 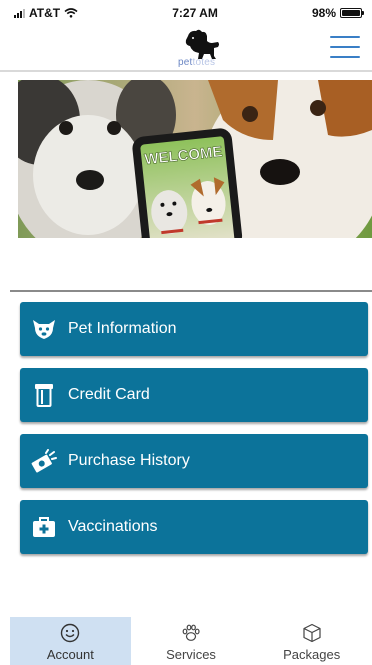 What do you see at coordinates (71, 13) in the screenshot?
I see `wifi-icon` at bounding box center [71, 13].